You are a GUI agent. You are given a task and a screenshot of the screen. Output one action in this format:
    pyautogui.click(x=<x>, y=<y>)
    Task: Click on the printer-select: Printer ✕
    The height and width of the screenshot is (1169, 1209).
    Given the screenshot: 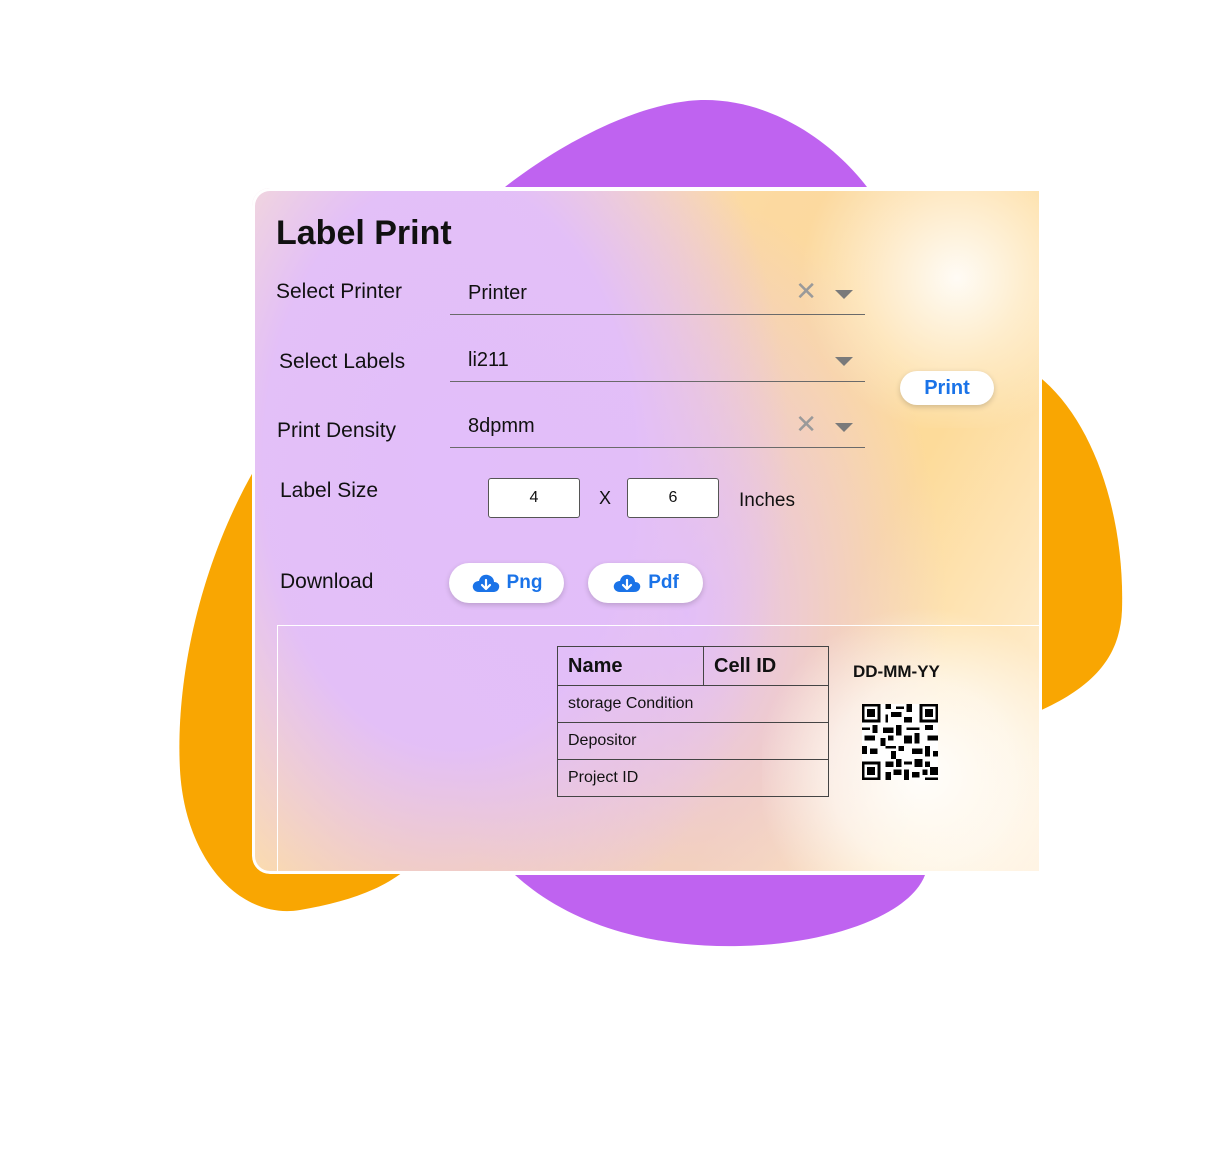 What is the action you would take?
    pyautogui.click(x=657, y=295)
    